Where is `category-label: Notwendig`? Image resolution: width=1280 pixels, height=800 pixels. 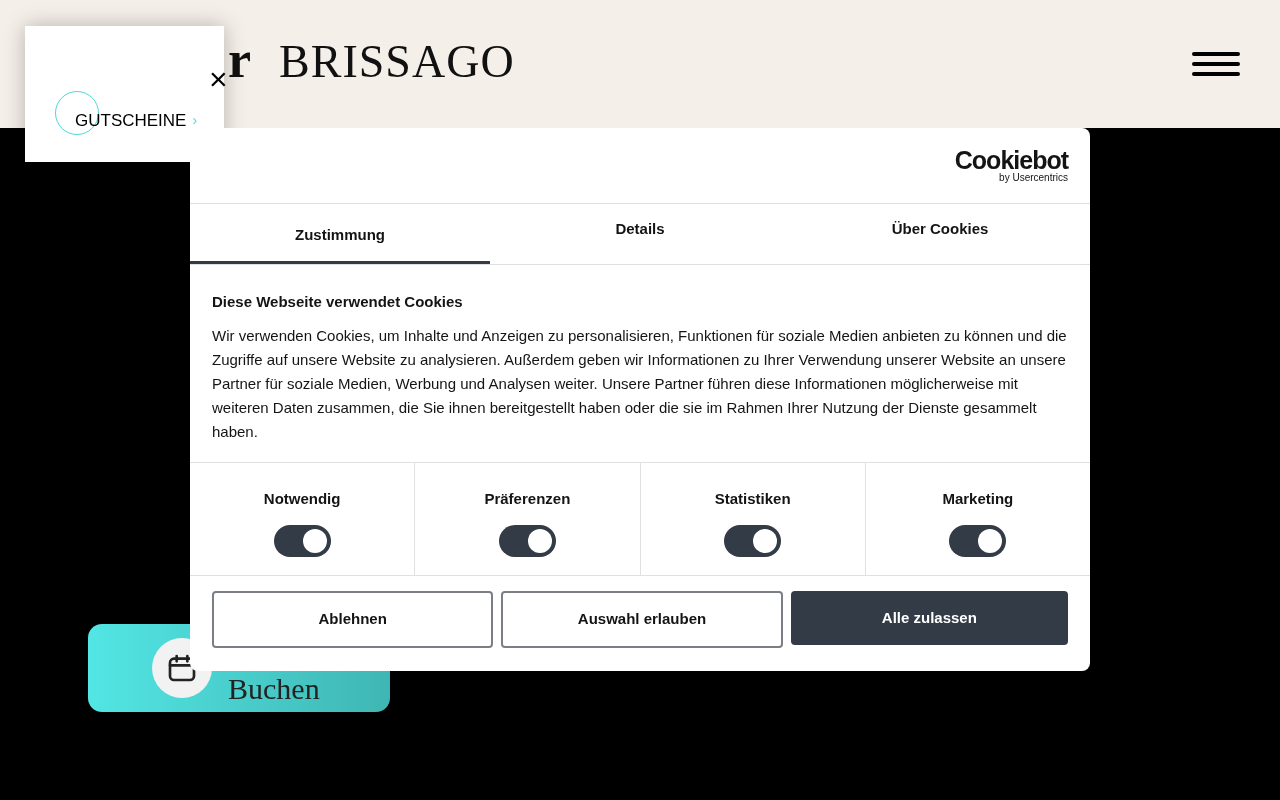 category-label: Notwendig is located at coordinates (302, 499).